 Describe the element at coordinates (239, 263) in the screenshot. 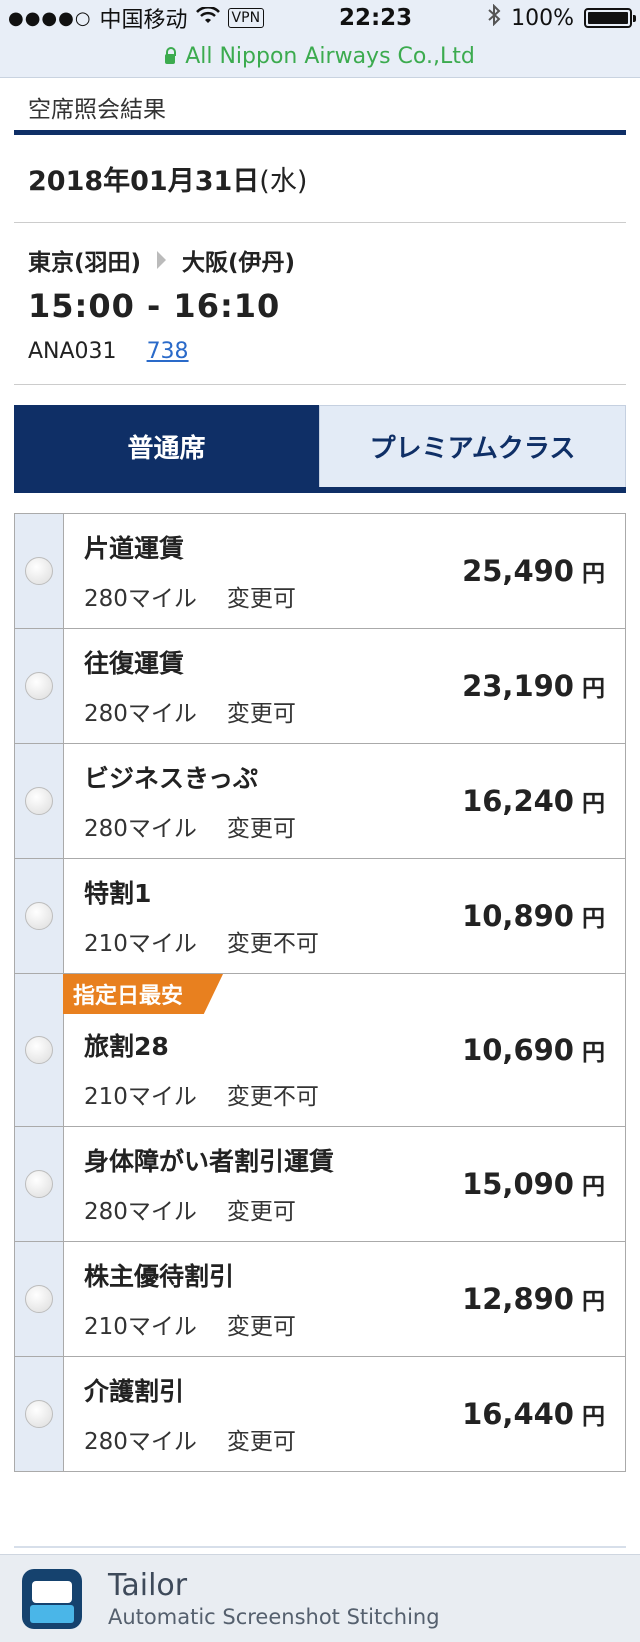

I see `destination: 大阪(伊丹)` at that location.